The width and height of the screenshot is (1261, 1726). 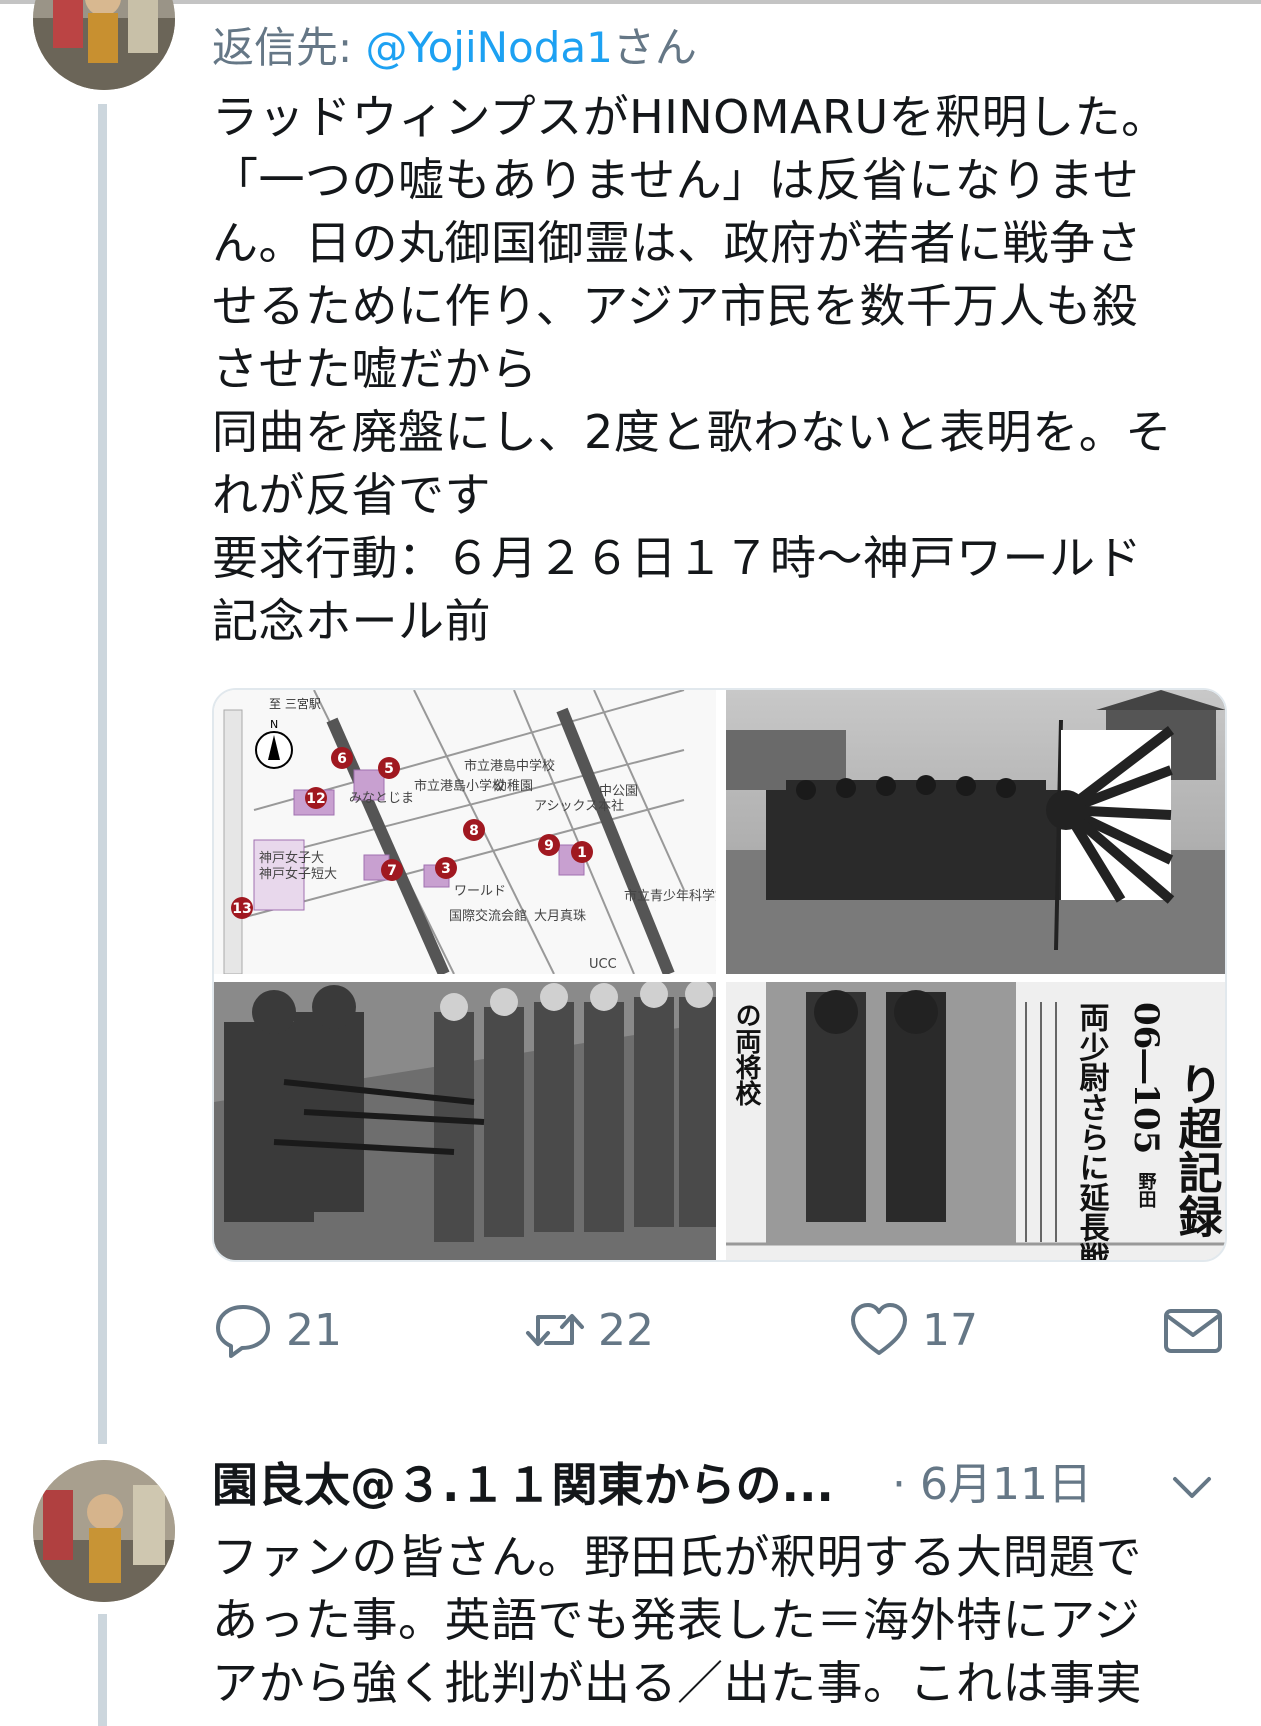 I want to click on retweet-button: 22, so click(x=589, y=1330).